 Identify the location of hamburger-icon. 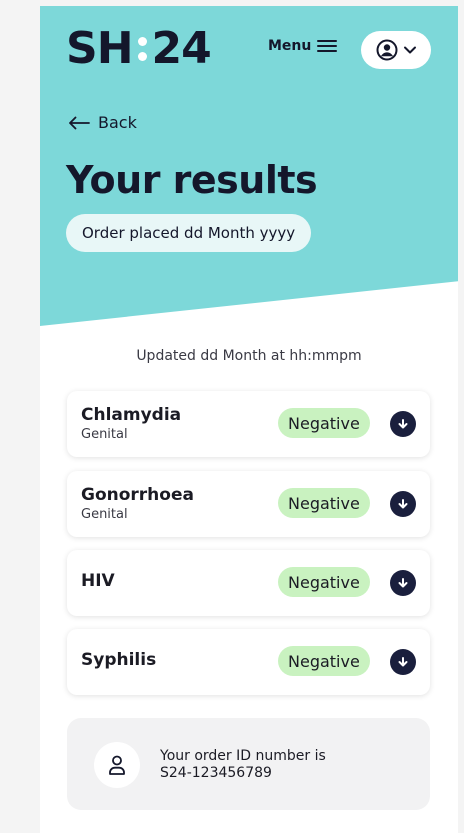
(327, 46).